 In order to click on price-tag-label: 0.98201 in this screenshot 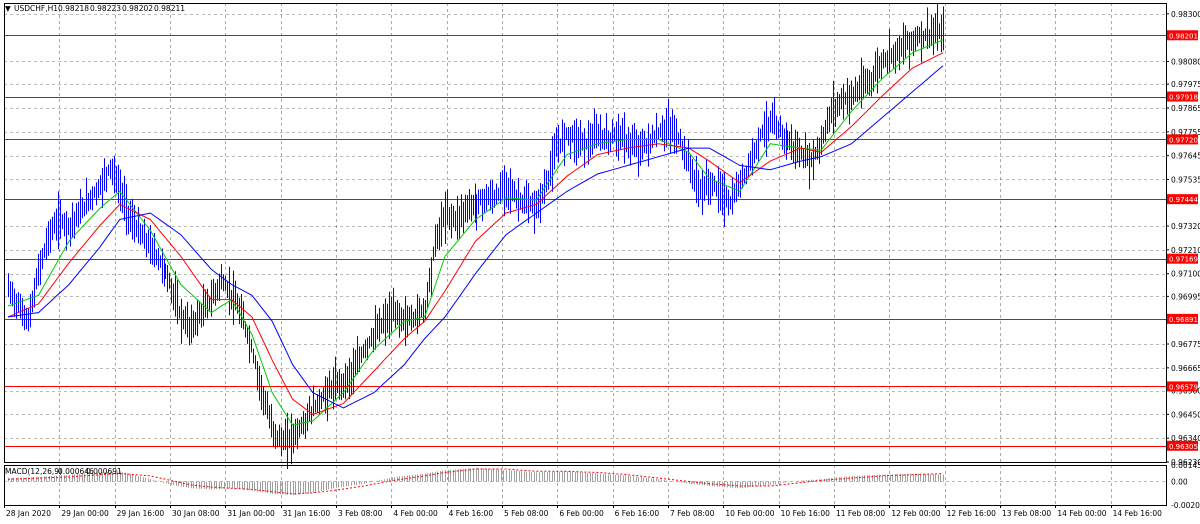, I will do `click(1183, 36)`.